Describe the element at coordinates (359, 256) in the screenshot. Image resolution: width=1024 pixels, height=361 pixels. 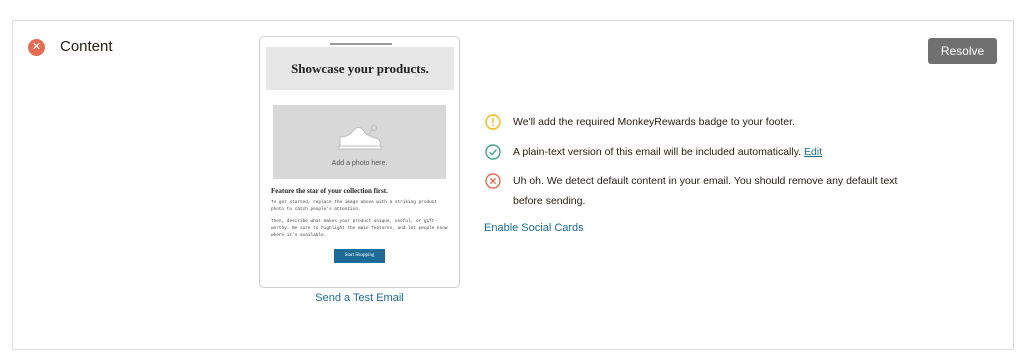
I see `preview-cta-button: Start Shopping` at that location.